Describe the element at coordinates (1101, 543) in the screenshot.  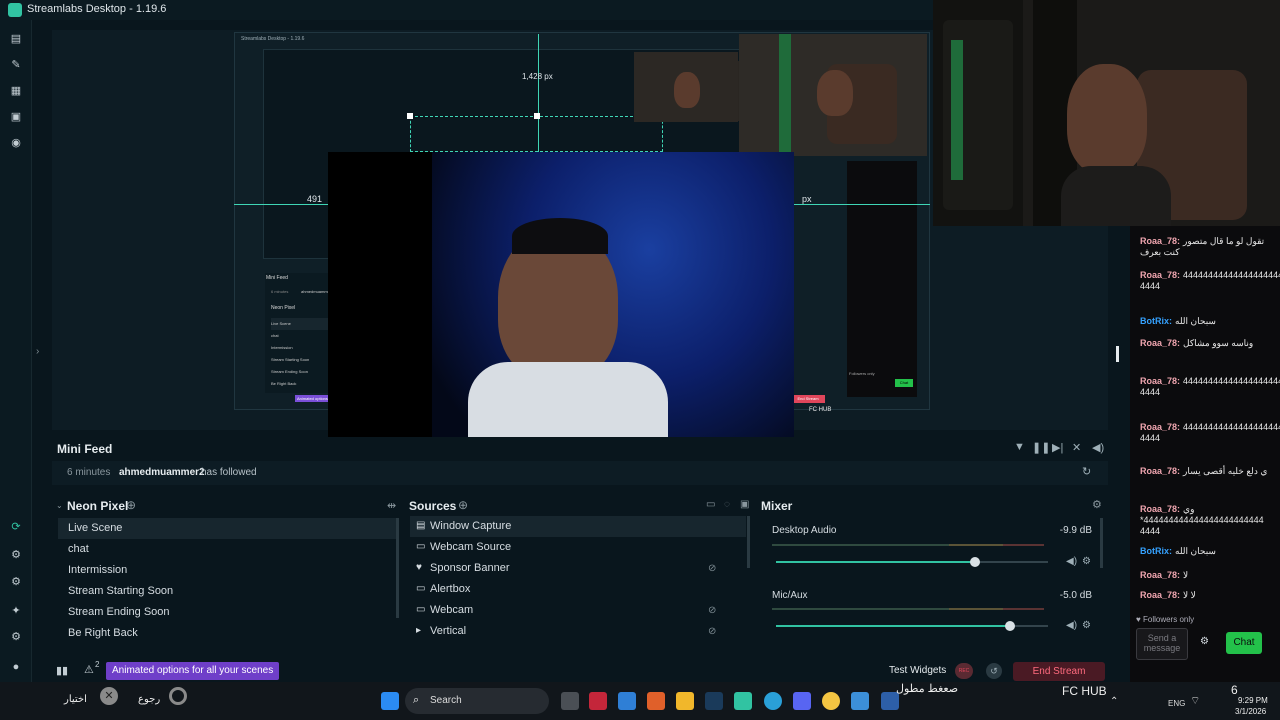
I see `mixer-scrollbar` at that location.